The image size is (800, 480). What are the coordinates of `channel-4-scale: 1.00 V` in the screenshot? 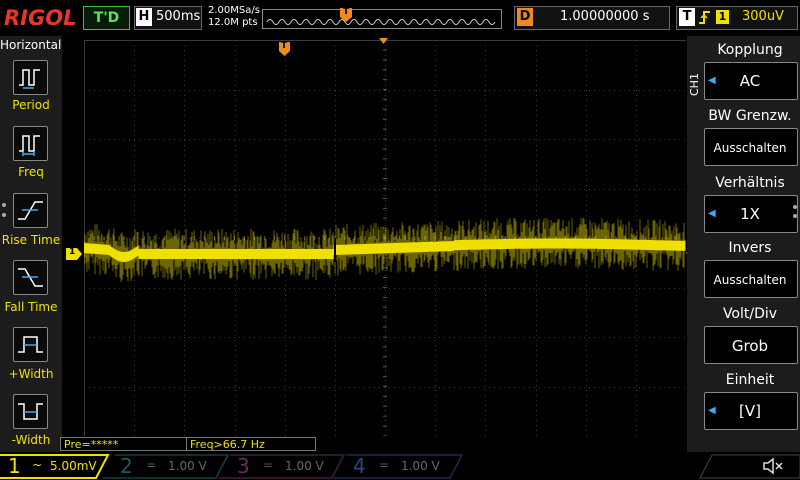 It's located at (420, 466).